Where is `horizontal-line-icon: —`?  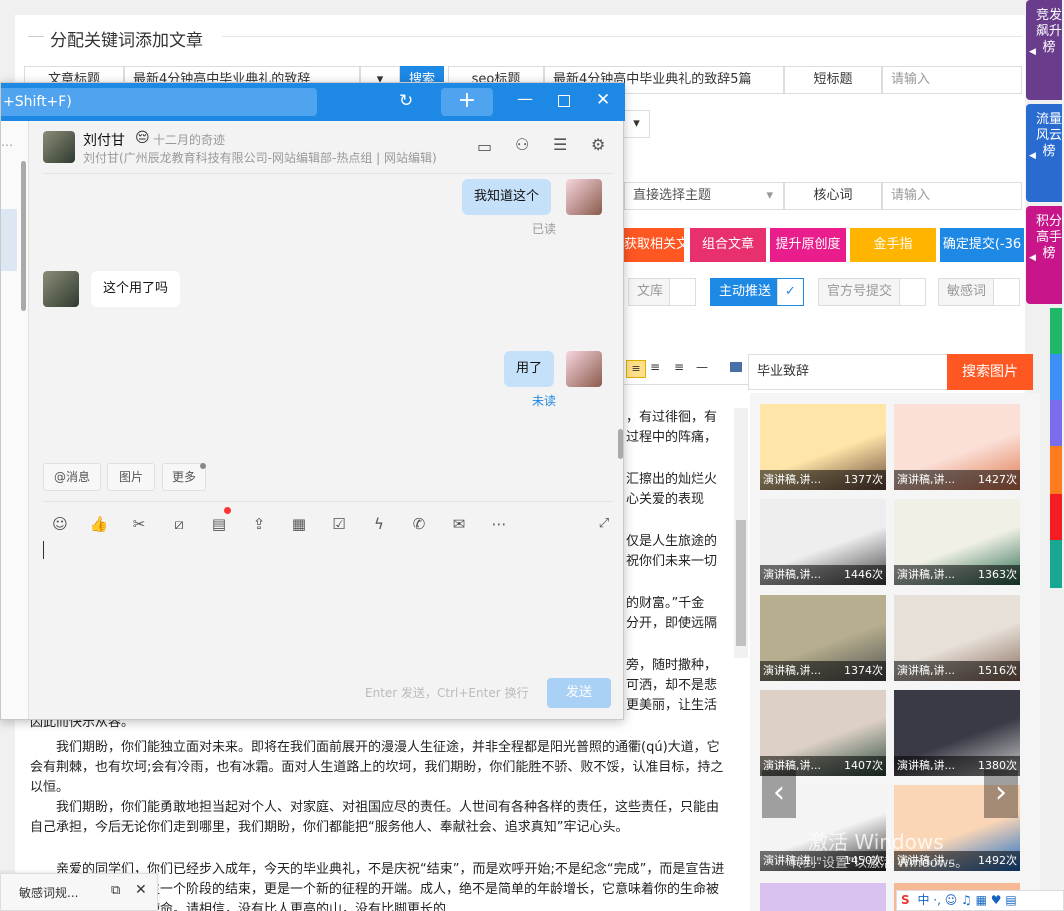
horizontal-line-icon: — is located at coordinates (702, 367).